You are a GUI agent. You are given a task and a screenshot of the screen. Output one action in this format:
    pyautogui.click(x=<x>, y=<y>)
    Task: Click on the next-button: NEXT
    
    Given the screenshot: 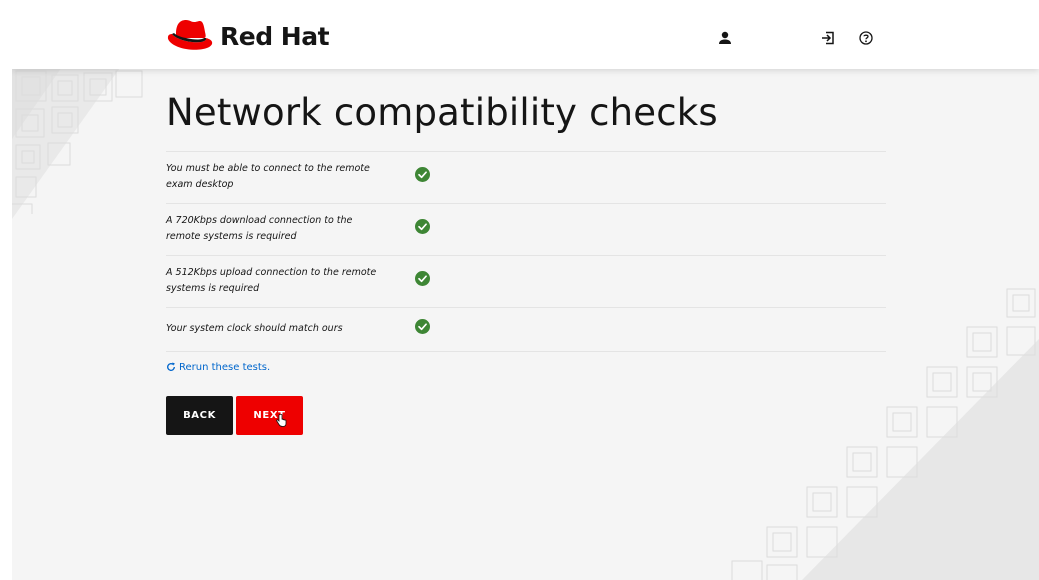 What is the action you would take?
    pyautogui.click(x=269, y=415)
    